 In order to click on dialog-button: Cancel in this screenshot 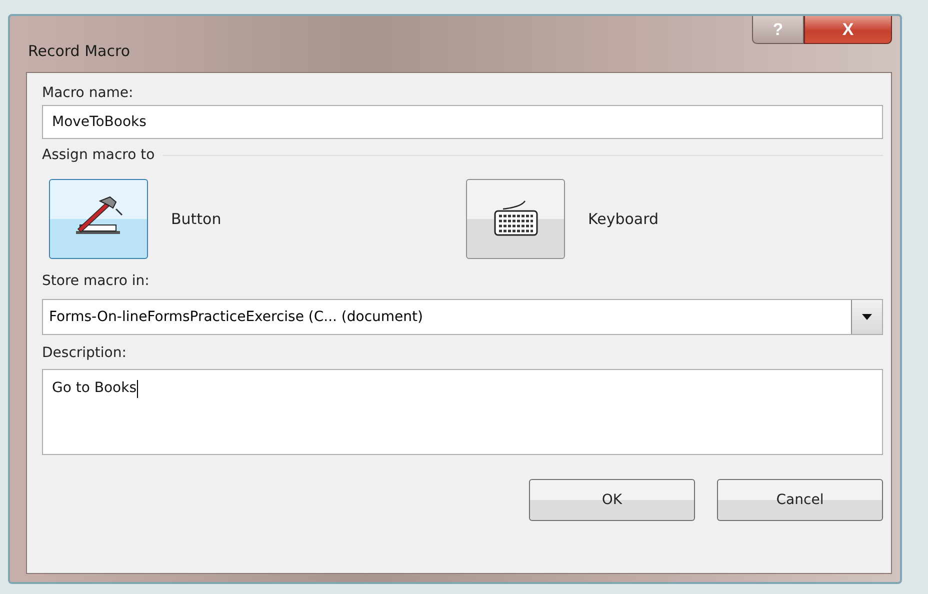, I will do `click(800, 500)`.